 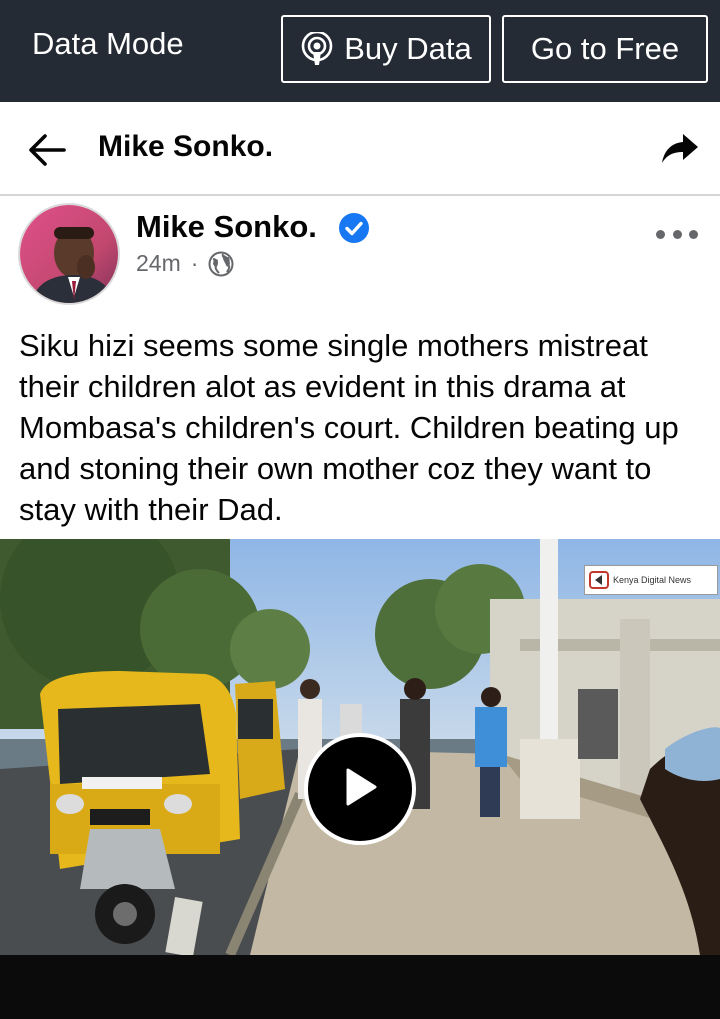 What do you see at coordinates (360, 987) in the screenshot?
I see `bottom-bar` at bounding box center [360, 987].